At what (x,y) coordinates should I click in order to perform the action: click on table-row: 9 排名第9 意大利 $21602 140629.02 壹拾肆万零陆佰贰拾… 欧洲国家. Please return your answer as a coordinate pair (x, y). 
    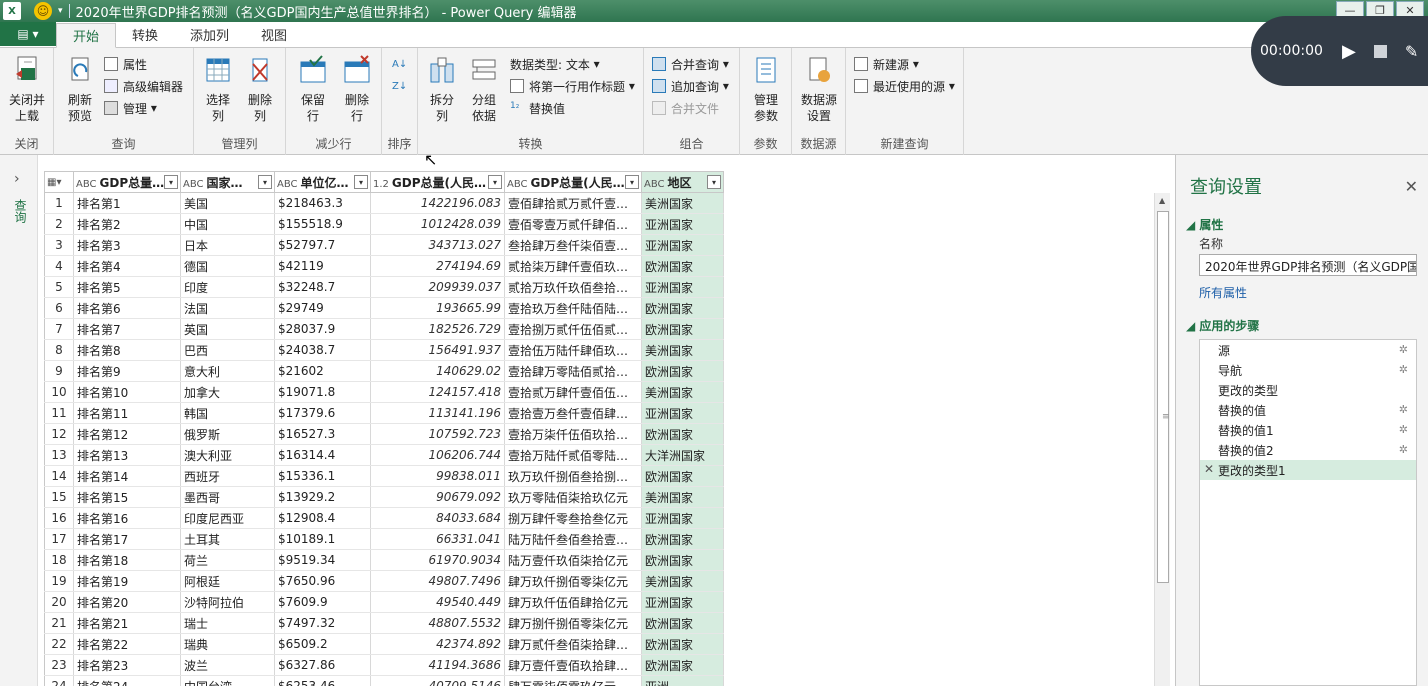
    Looking at the image, I should click on (384, 371).